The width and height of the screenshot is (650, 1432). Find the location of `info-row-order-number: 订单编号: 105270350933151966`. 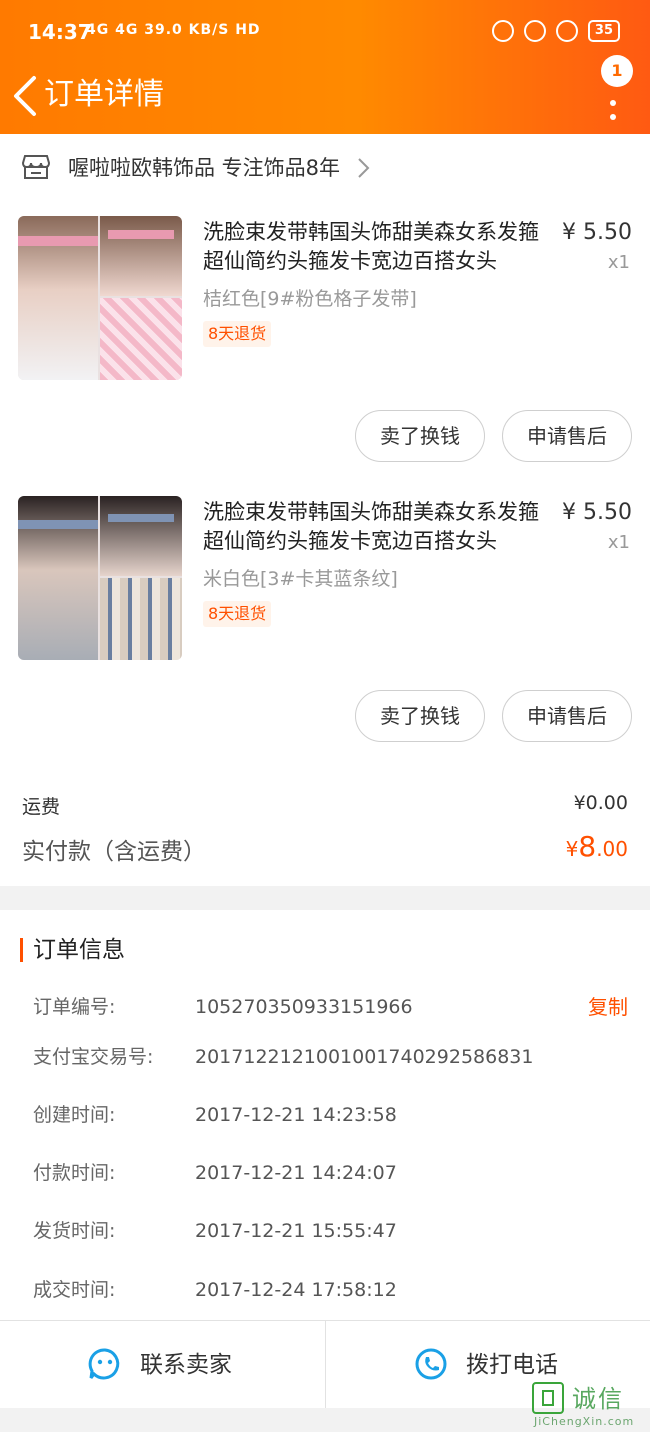

info-row-order-number: 订单编号: 105270350933151966 is located at coordinates (333, 1007).